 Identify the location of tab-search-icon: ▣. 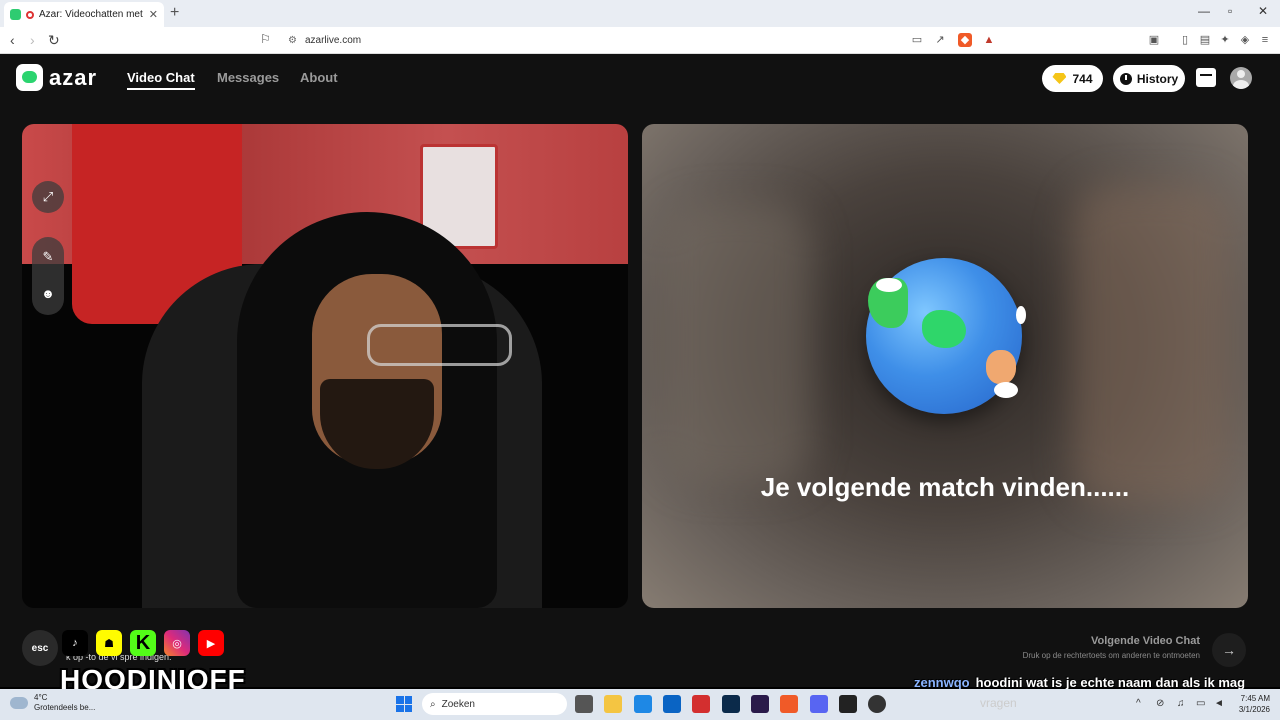
(1154, 40).